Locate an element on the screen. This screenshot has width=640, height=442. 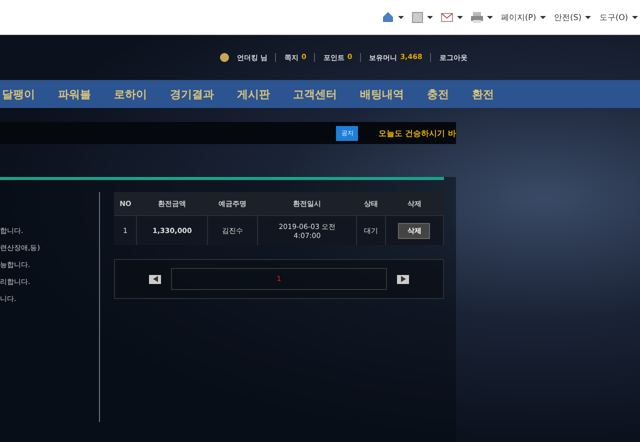
nav-link: 환전 is located at coordinates (483, 94).